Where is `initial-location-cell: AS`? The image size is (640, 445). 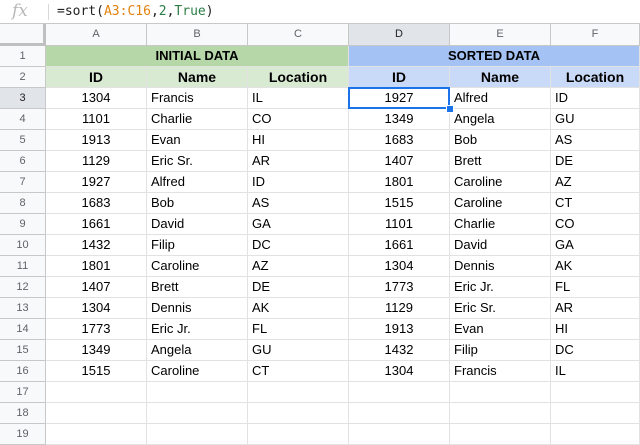 initial-location-cell: AS is located at coordinates (298, 203).